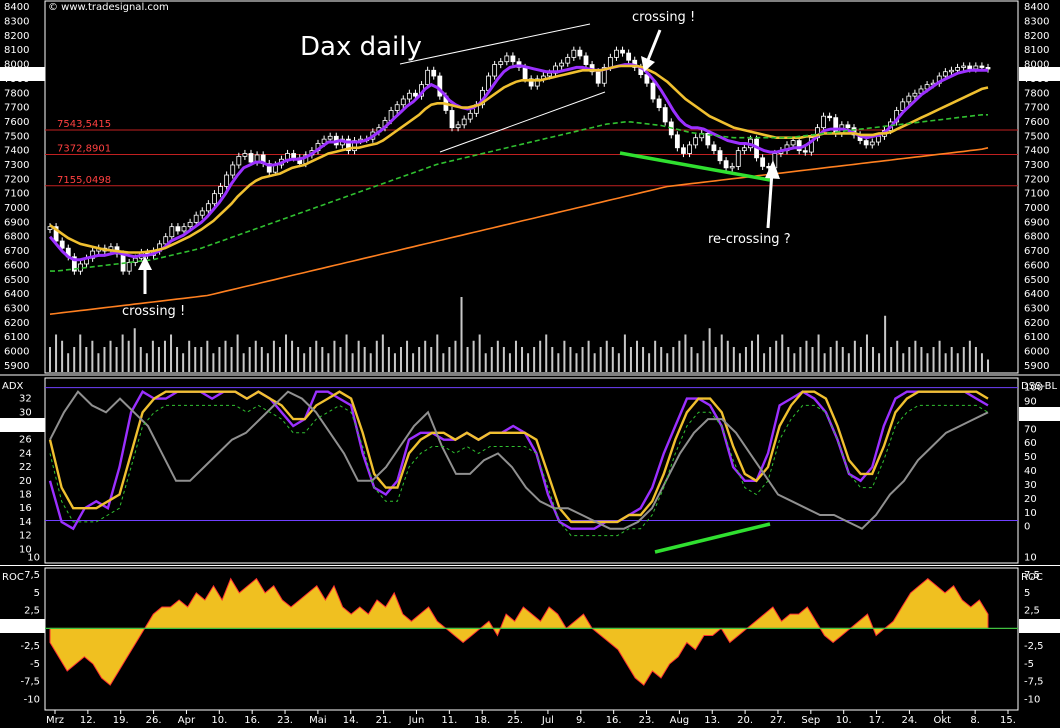  I want to click on roc-tick-right: -10, so click(1032, 699).